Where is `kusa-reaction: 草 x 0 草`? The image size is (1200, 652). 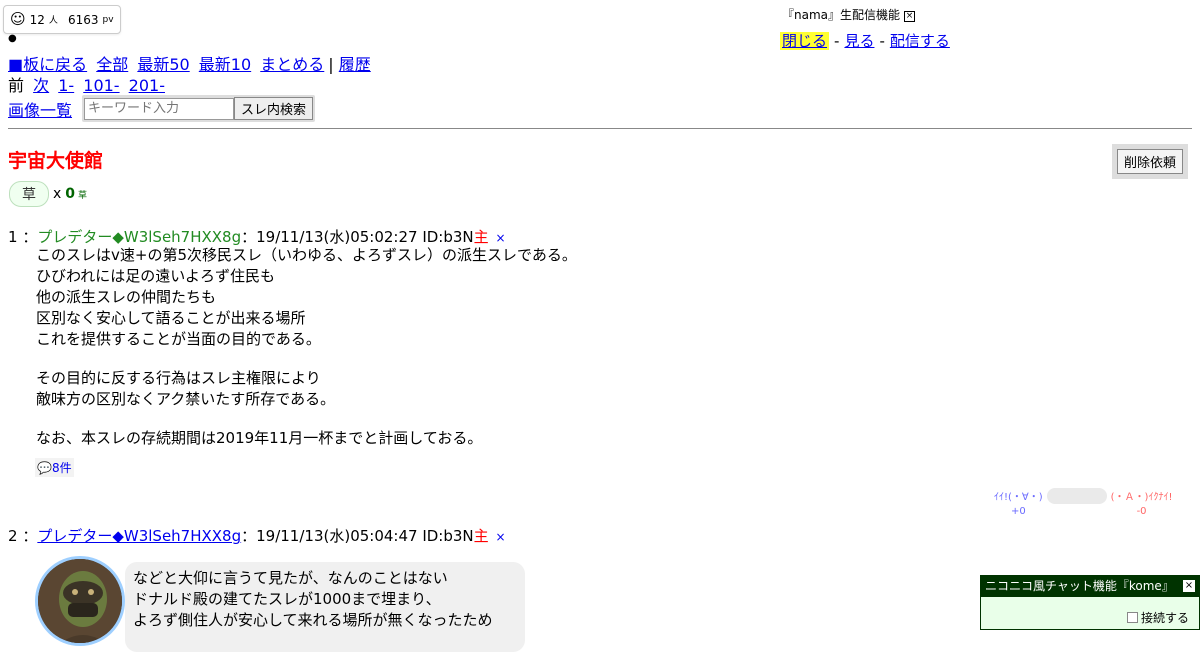 kusa-reaction: 草 x 0 草 is located at coordinates (48, 194).